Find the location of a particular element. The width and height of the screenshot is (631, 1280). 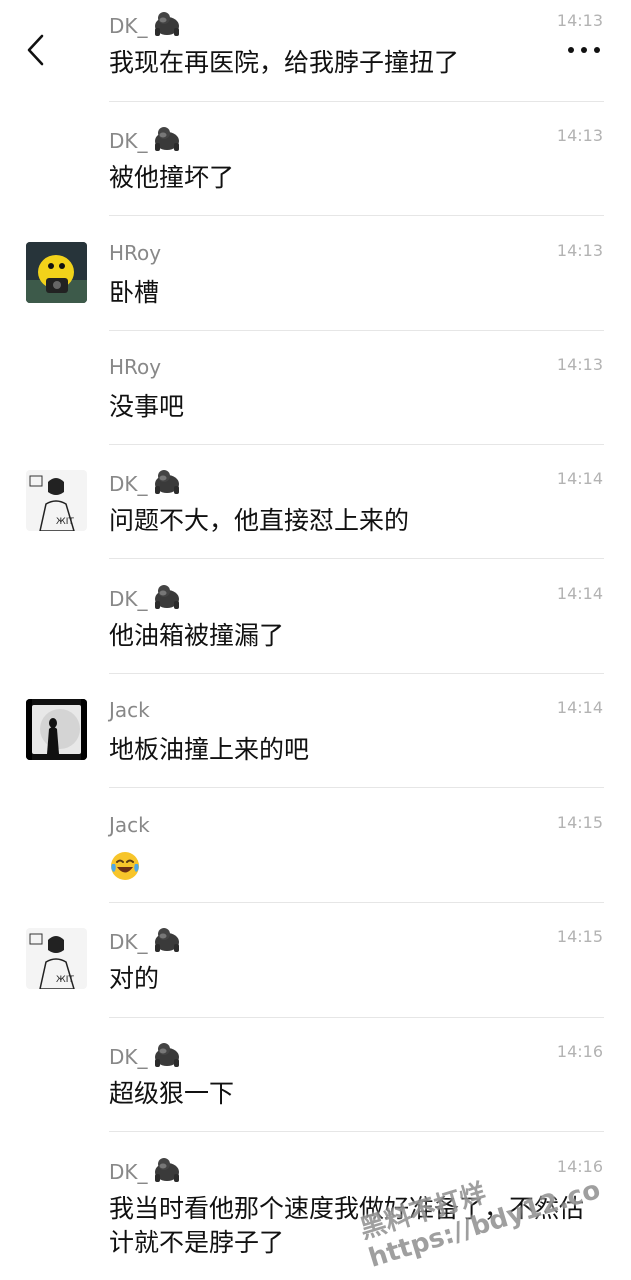

message-item: HRoy 14:13 没事吧 is located at coordinates (315, 400).